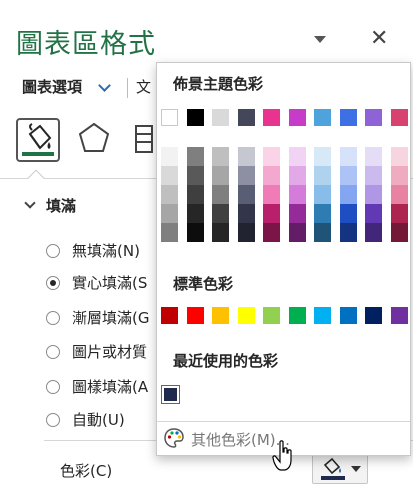 Image resolution: width=413 pixels, height=494 pixels. What do you see at coordinates (61, 205) in the screenshot?
I see `fill-section-heading: 填滿` at bounding box center [61, 205].